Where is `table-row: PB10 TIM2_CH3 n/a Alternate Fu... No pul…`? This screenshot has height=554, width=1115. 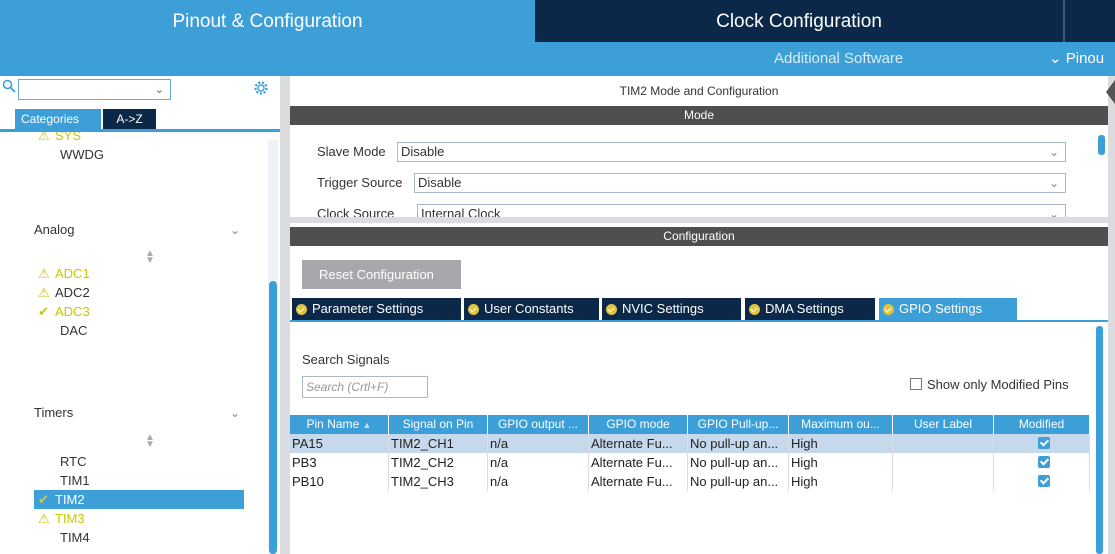
table-row: PB10 TIM2_CH3 n/a Alternate Fu... No pul… is located at coordinates (690, 481).